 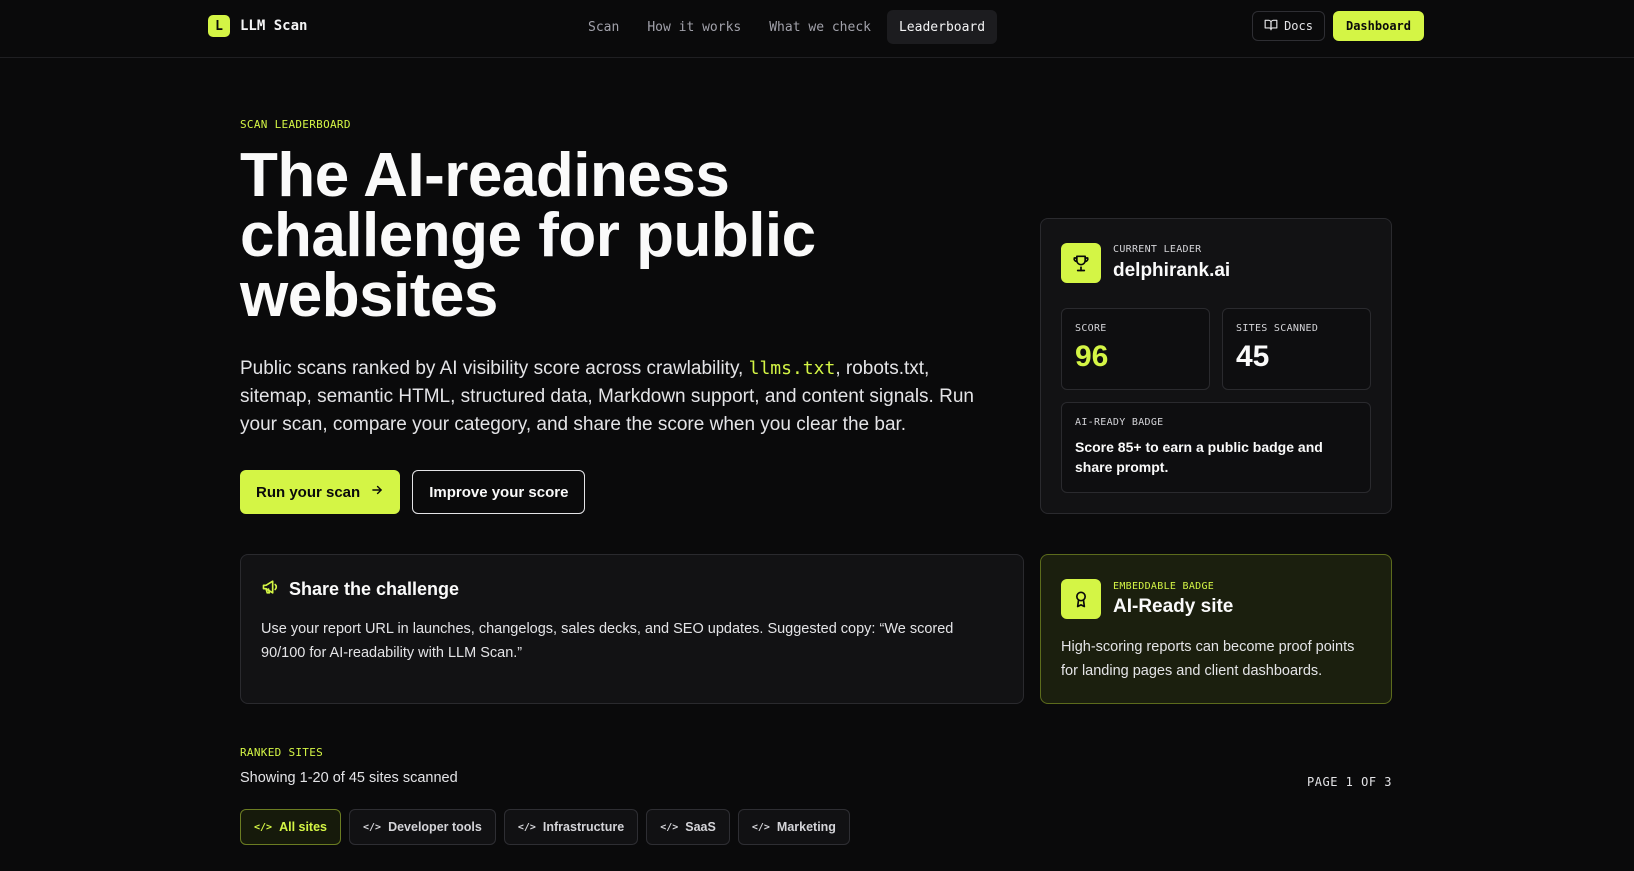 What do you see at coordinates (271, 589) in the screenshot?
I see `megaphone-icon` at bounding box center [271, 589].